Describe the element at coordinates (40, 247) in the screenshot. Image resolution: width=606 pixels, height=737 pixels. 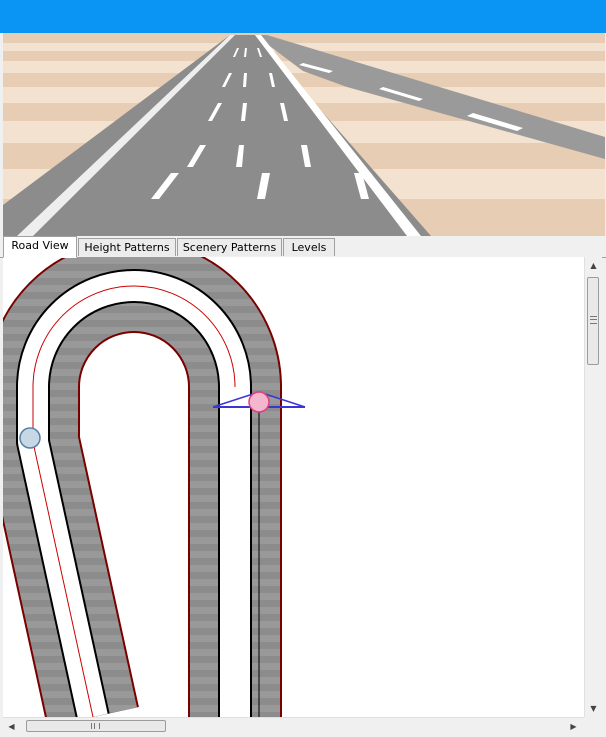
I see `tab-road-view: Road View` at that location.